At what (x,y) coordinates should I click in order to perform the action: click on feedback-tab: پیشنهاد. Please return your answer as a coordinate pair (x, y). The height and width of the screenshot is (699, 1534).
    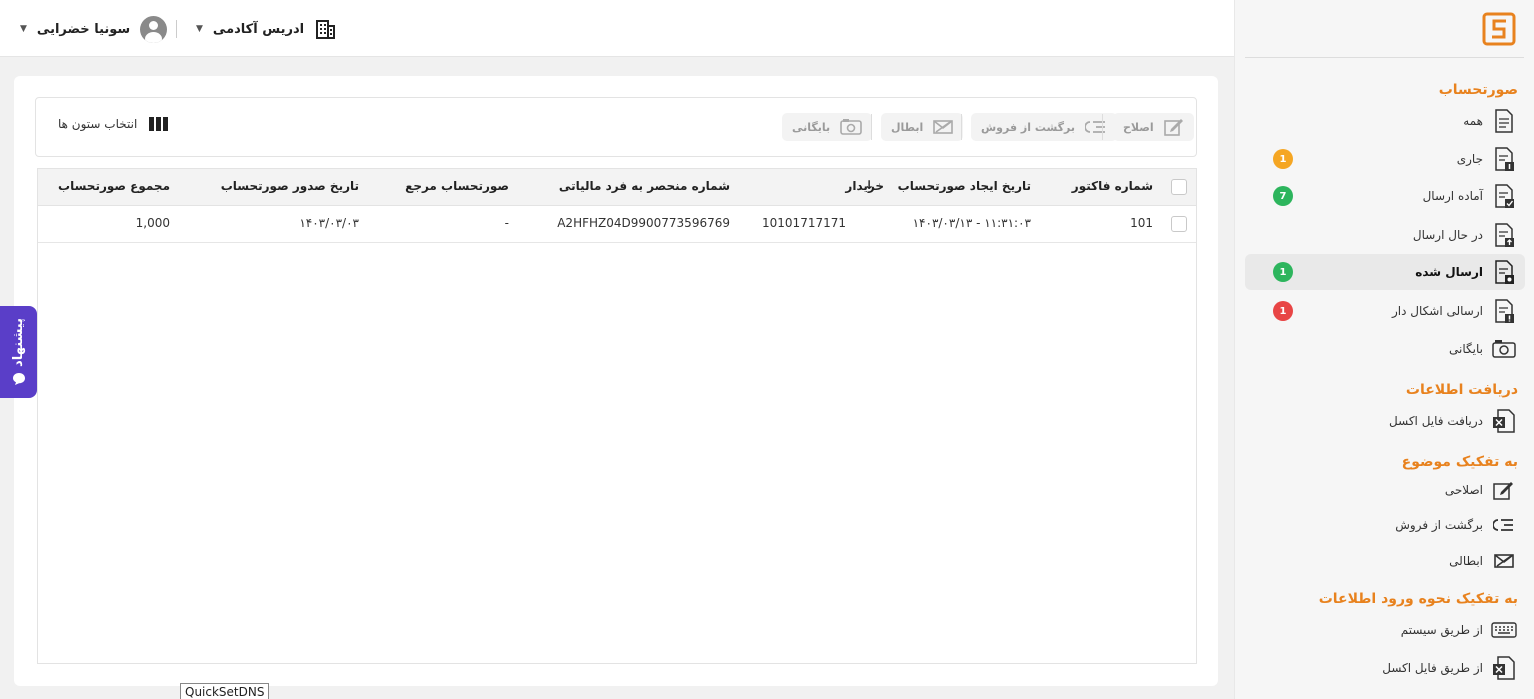
    Looking at the image, I should click on (18, 352).